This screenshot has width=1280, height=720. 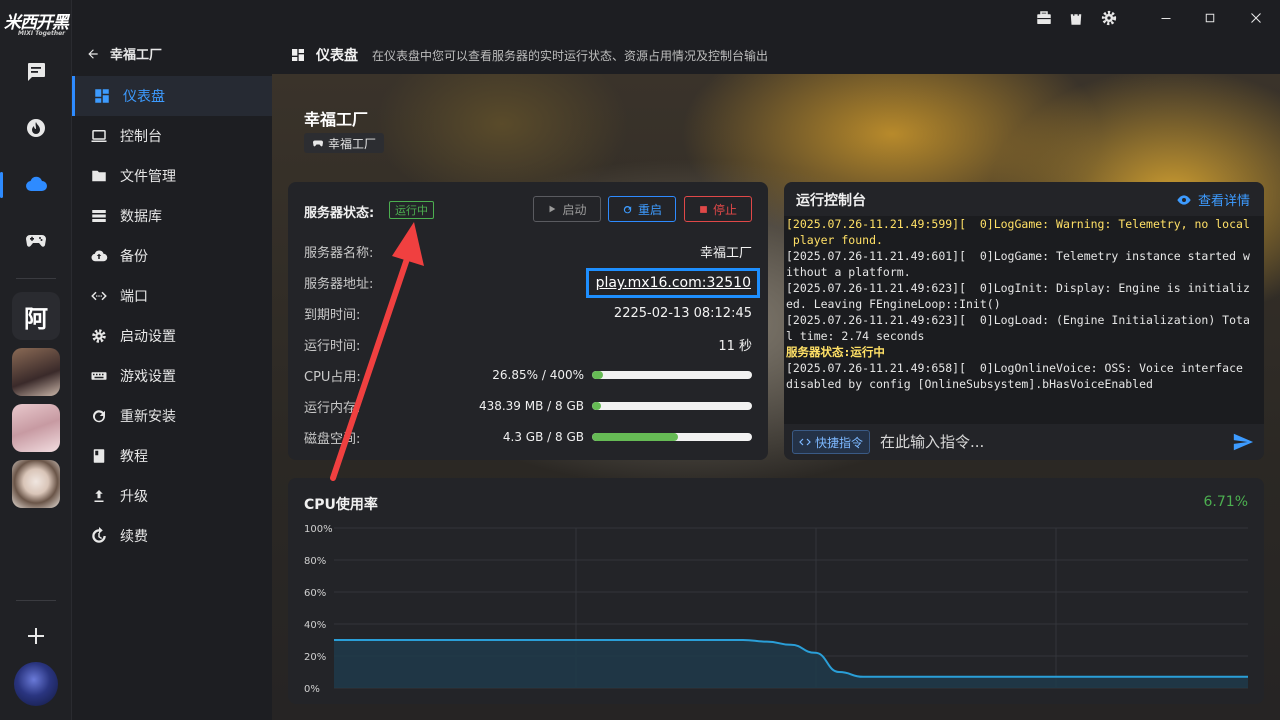 I want to click on folder-icon, so click(x=99, y=176).